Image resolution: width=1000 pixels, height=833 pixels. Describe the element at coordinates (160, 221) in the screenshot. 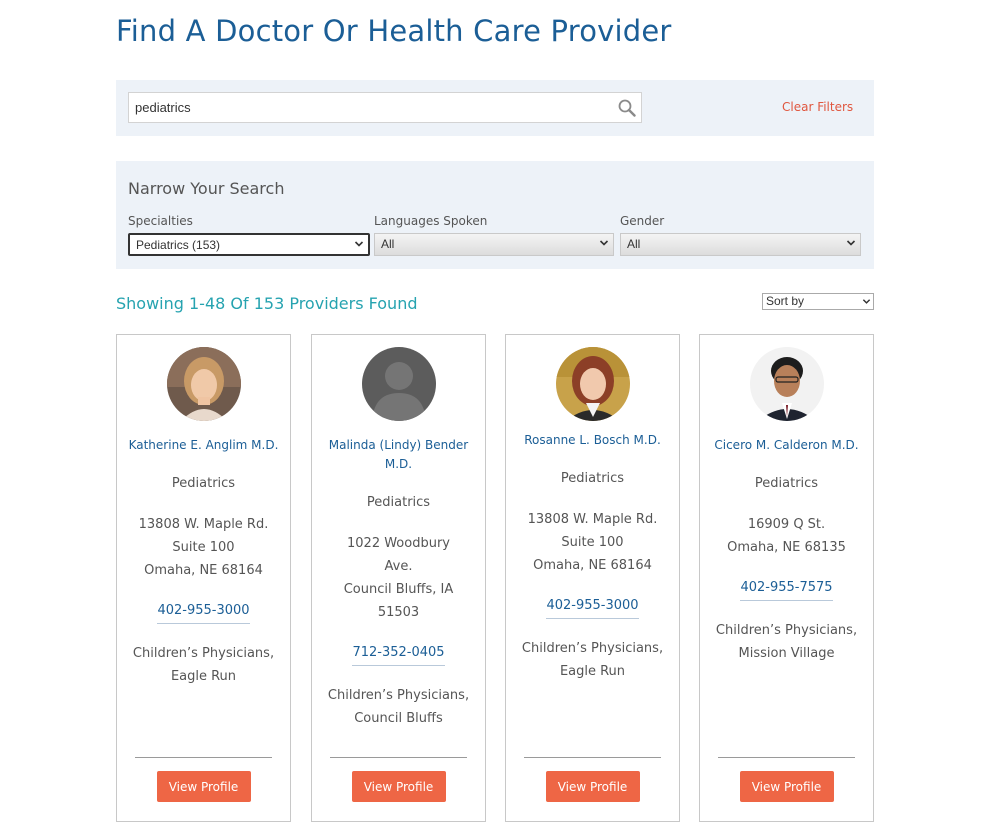

I see `specialties-label: Specialties` at that location.